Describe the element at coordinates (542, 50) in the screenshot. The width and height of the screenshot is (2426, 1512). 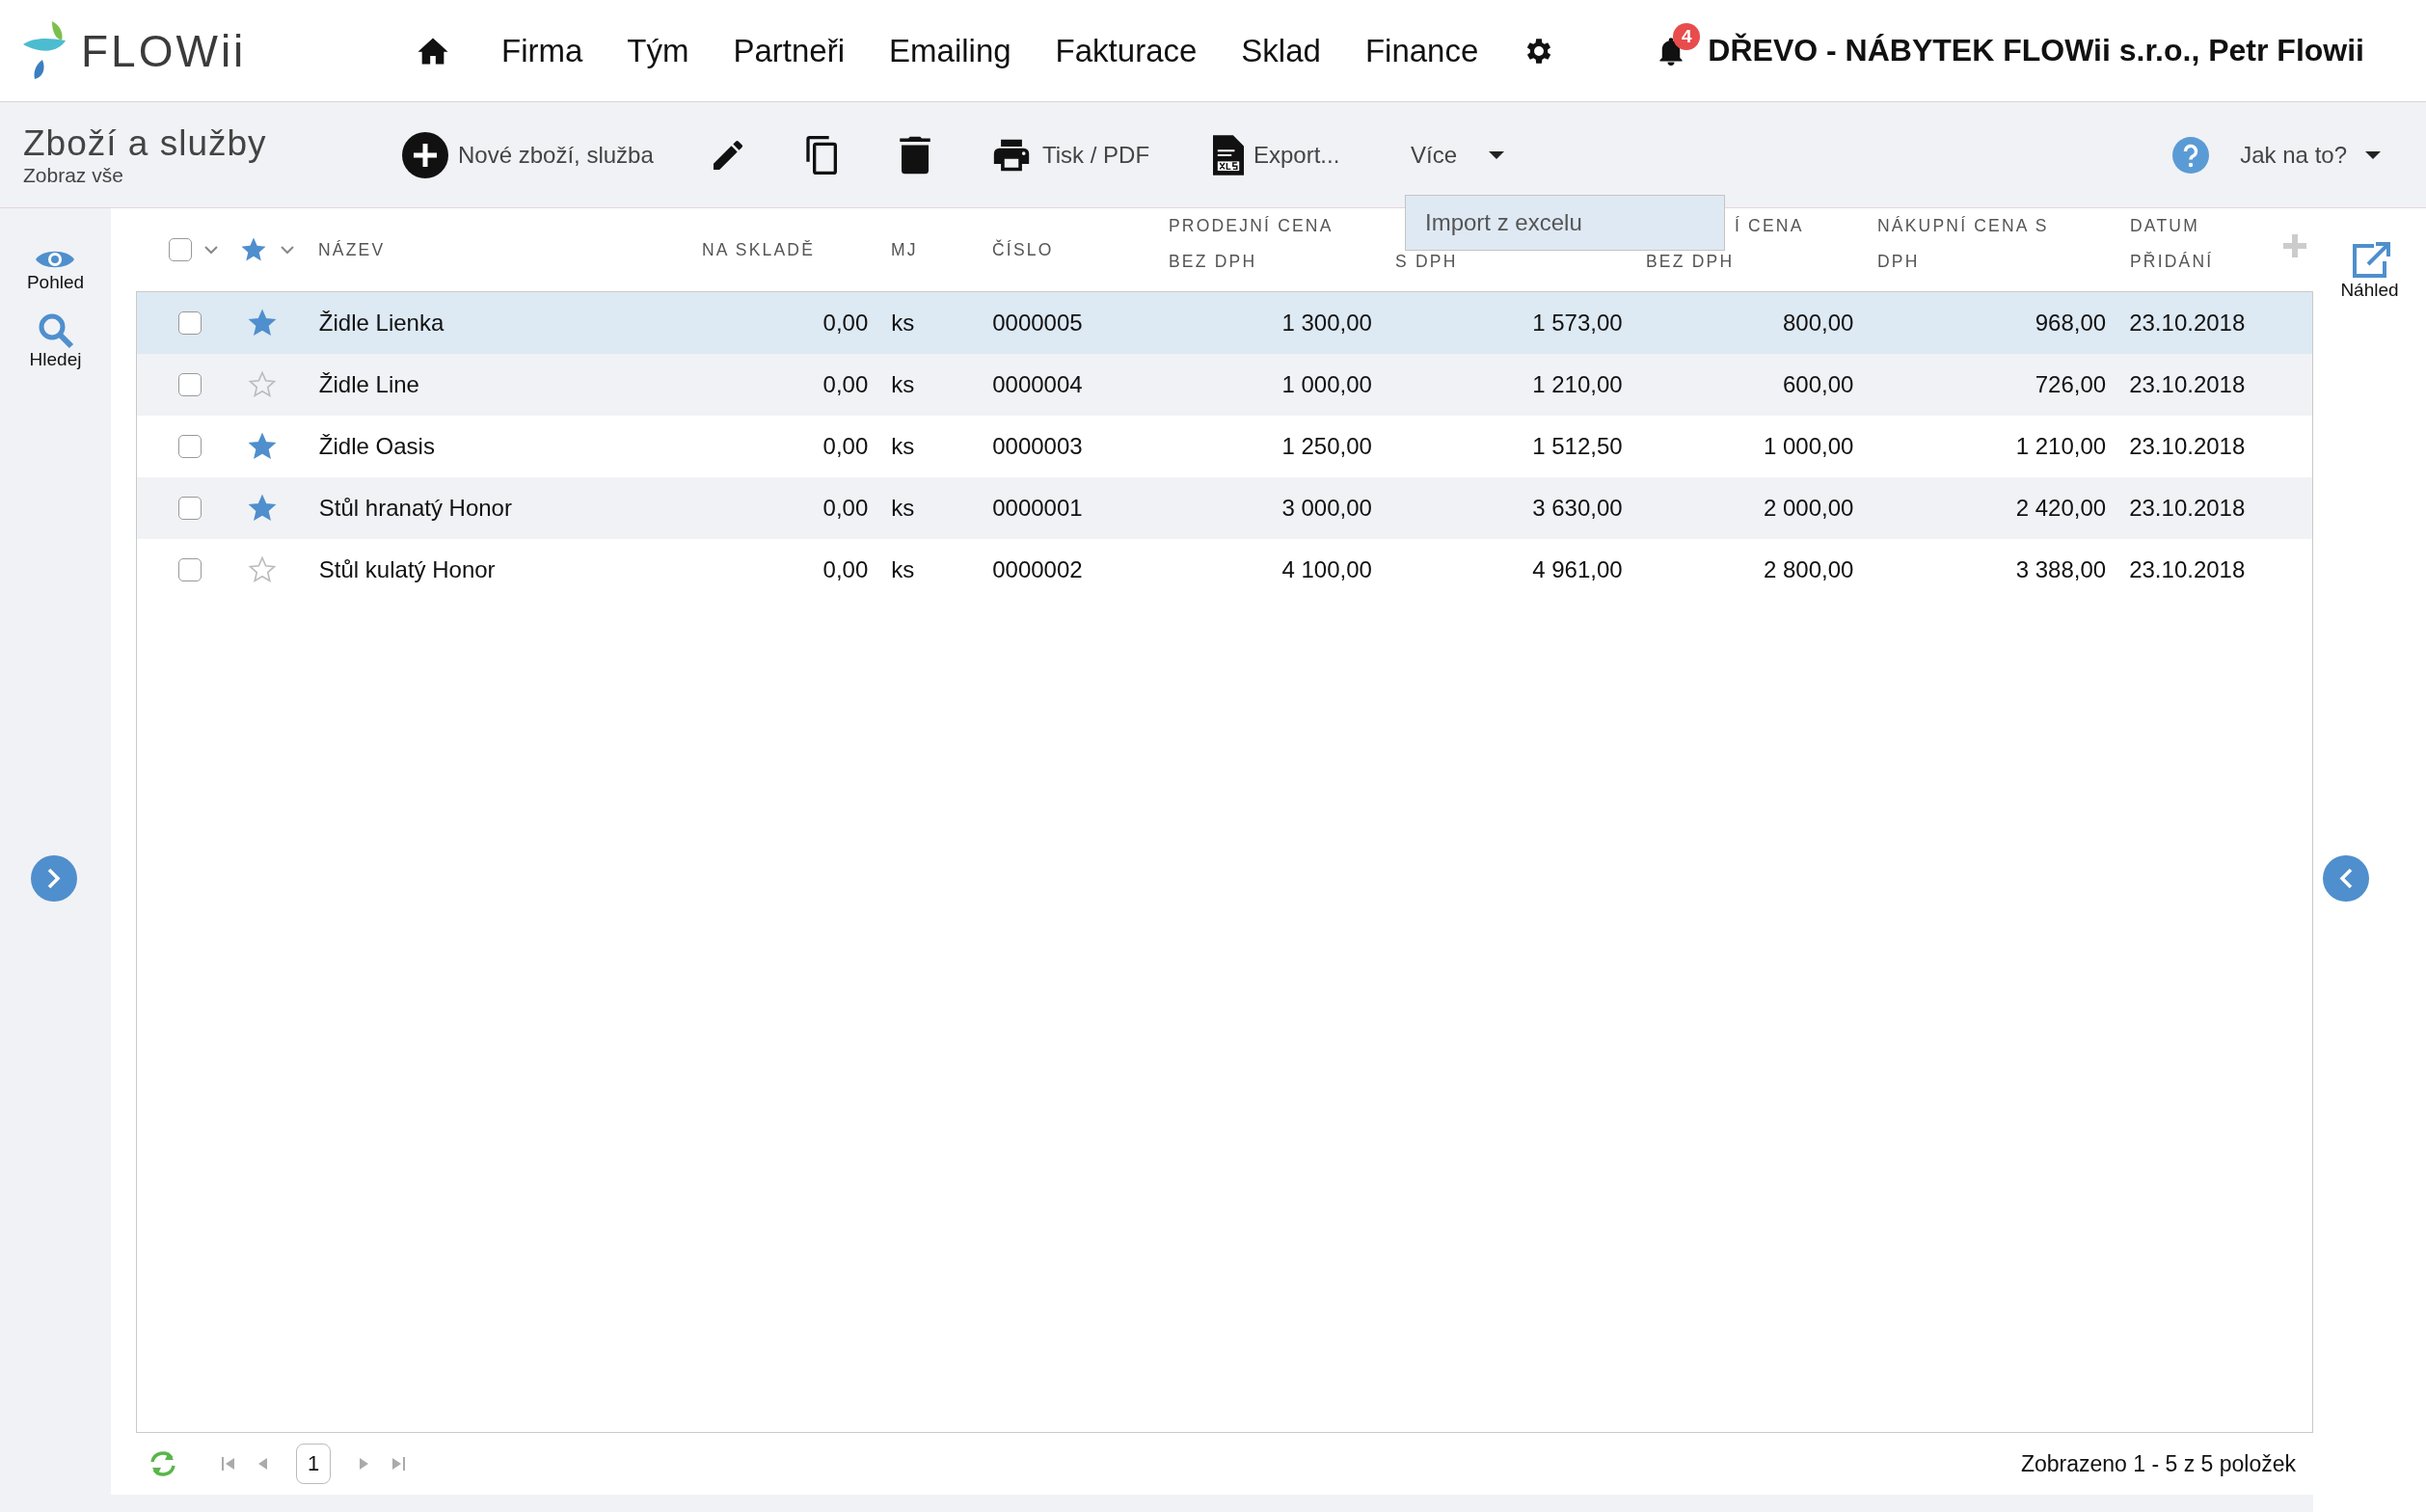
I see `nav-link: Firma` at that location.